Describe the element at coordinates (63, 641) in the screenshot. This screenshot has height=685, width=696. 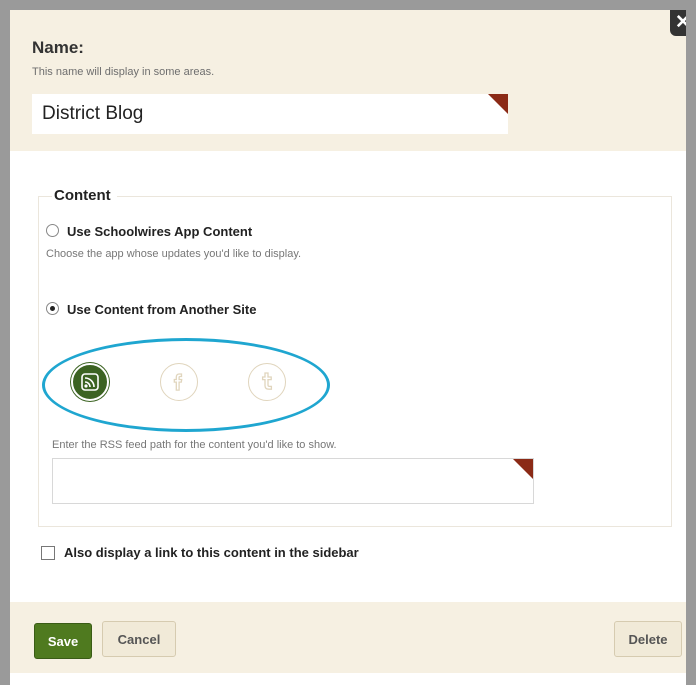
I see `save-button: Save` at that location.